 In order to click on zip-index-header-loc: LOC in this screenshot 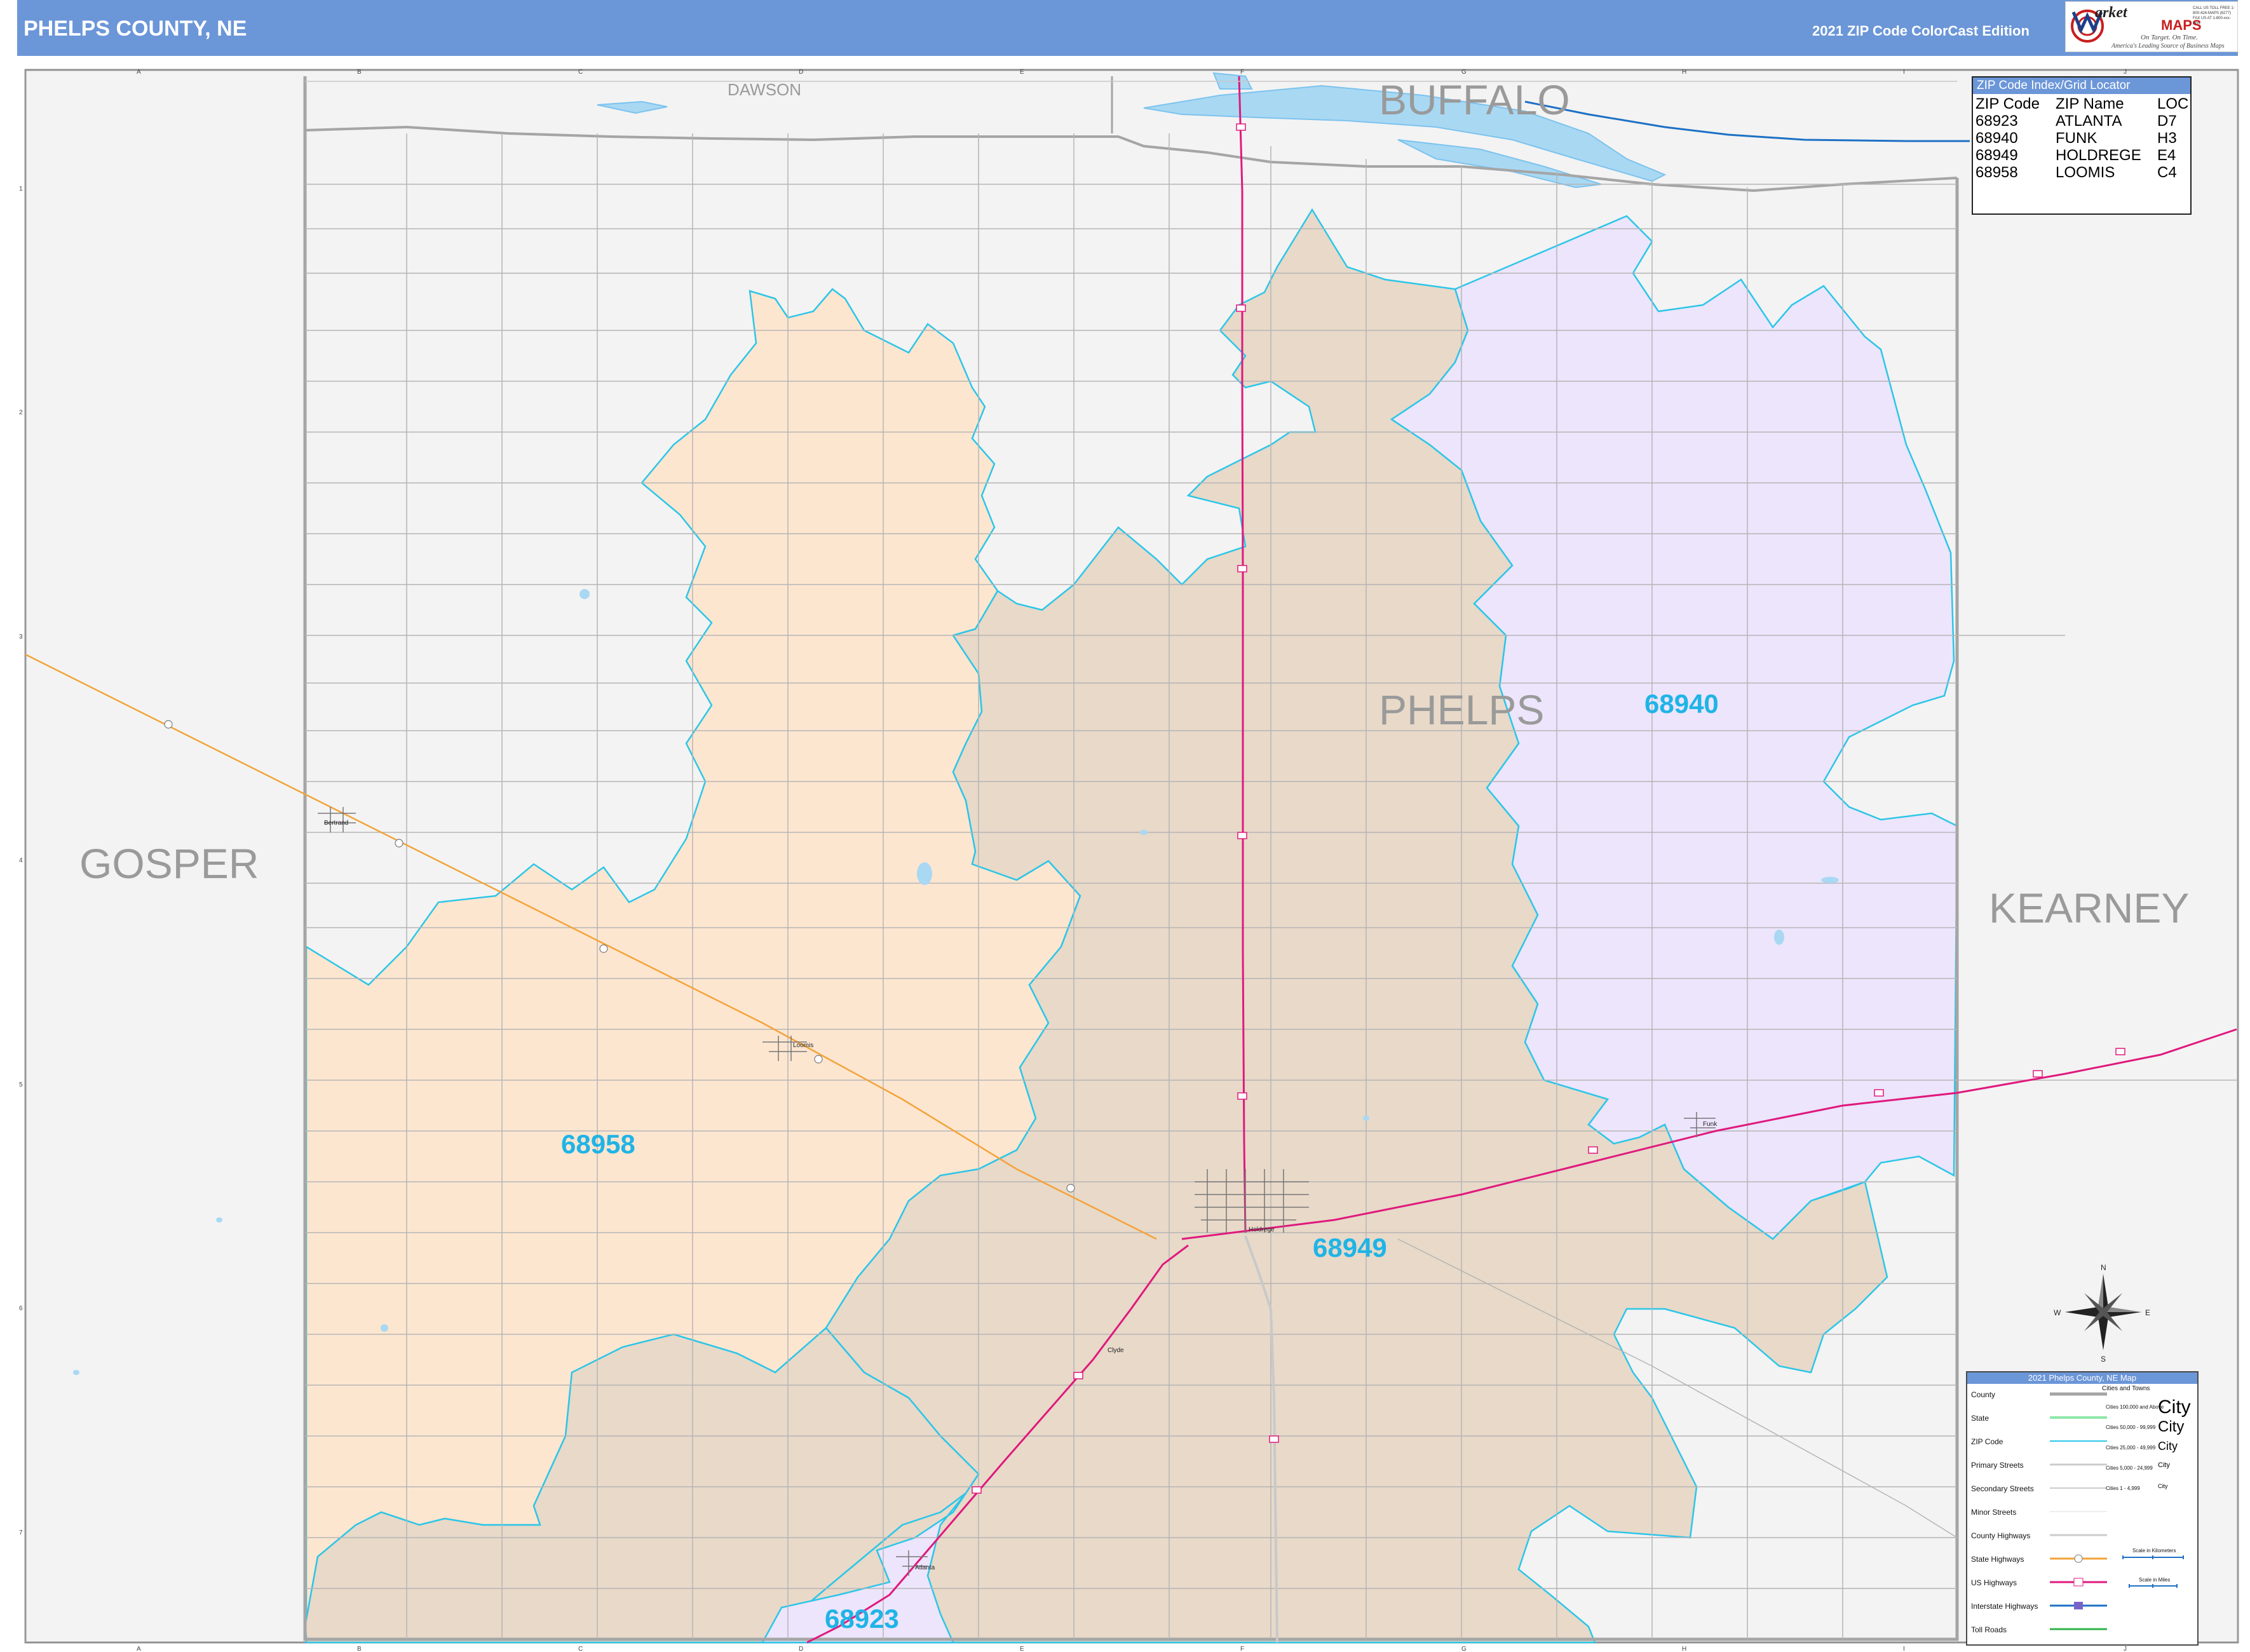, I will do `click(2173, 104)`.